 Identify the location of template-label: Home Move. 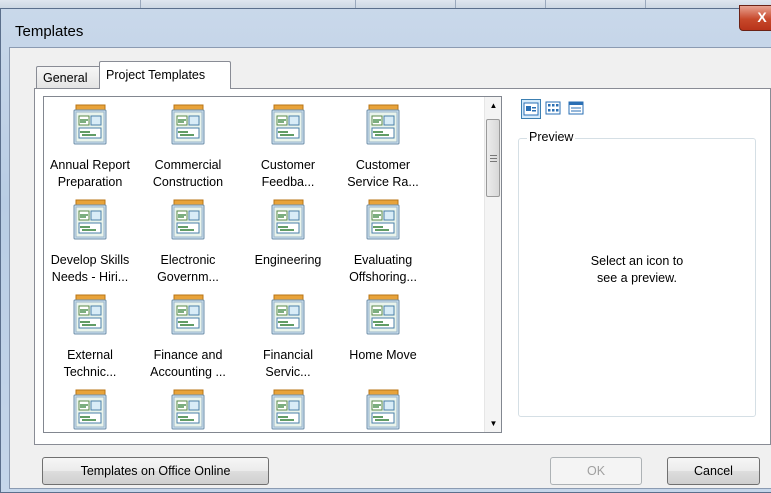
(383, 355).